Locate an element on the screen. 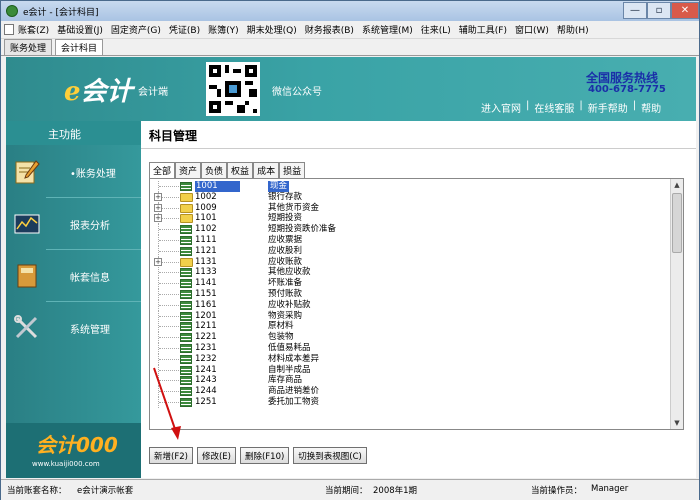 This screenshot has width=700, height=500. close-button: ✕ is located at coordinates (685, 10).